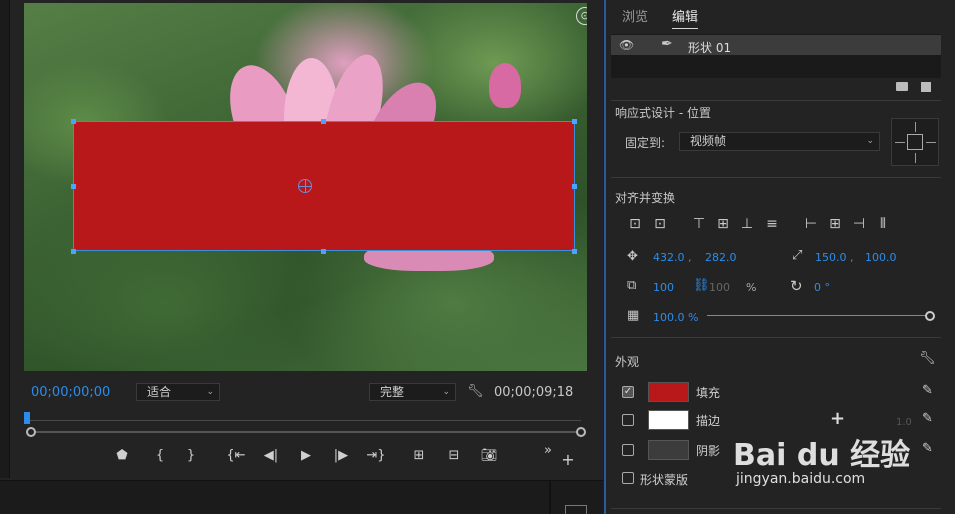 The height and width of the screenshot is (514, 955). Describe the element at coordinates (191, 455) in the screenshot. I see `mark-out-button: }` at that location.